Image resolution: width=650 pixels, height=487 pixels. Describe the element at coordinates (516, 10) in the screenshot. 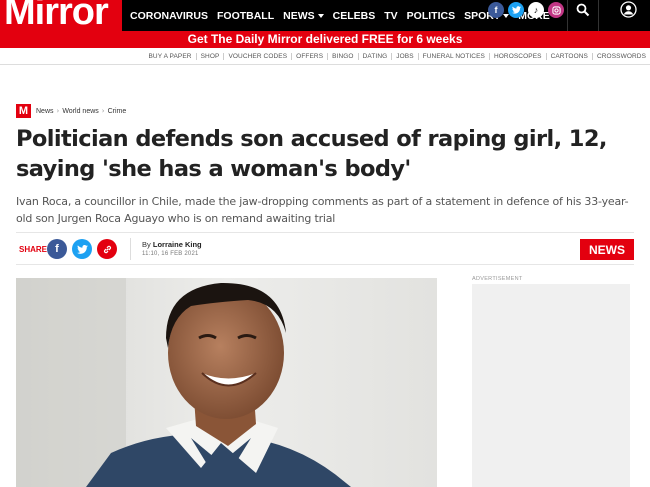

I see `twitter-icon` at that location.